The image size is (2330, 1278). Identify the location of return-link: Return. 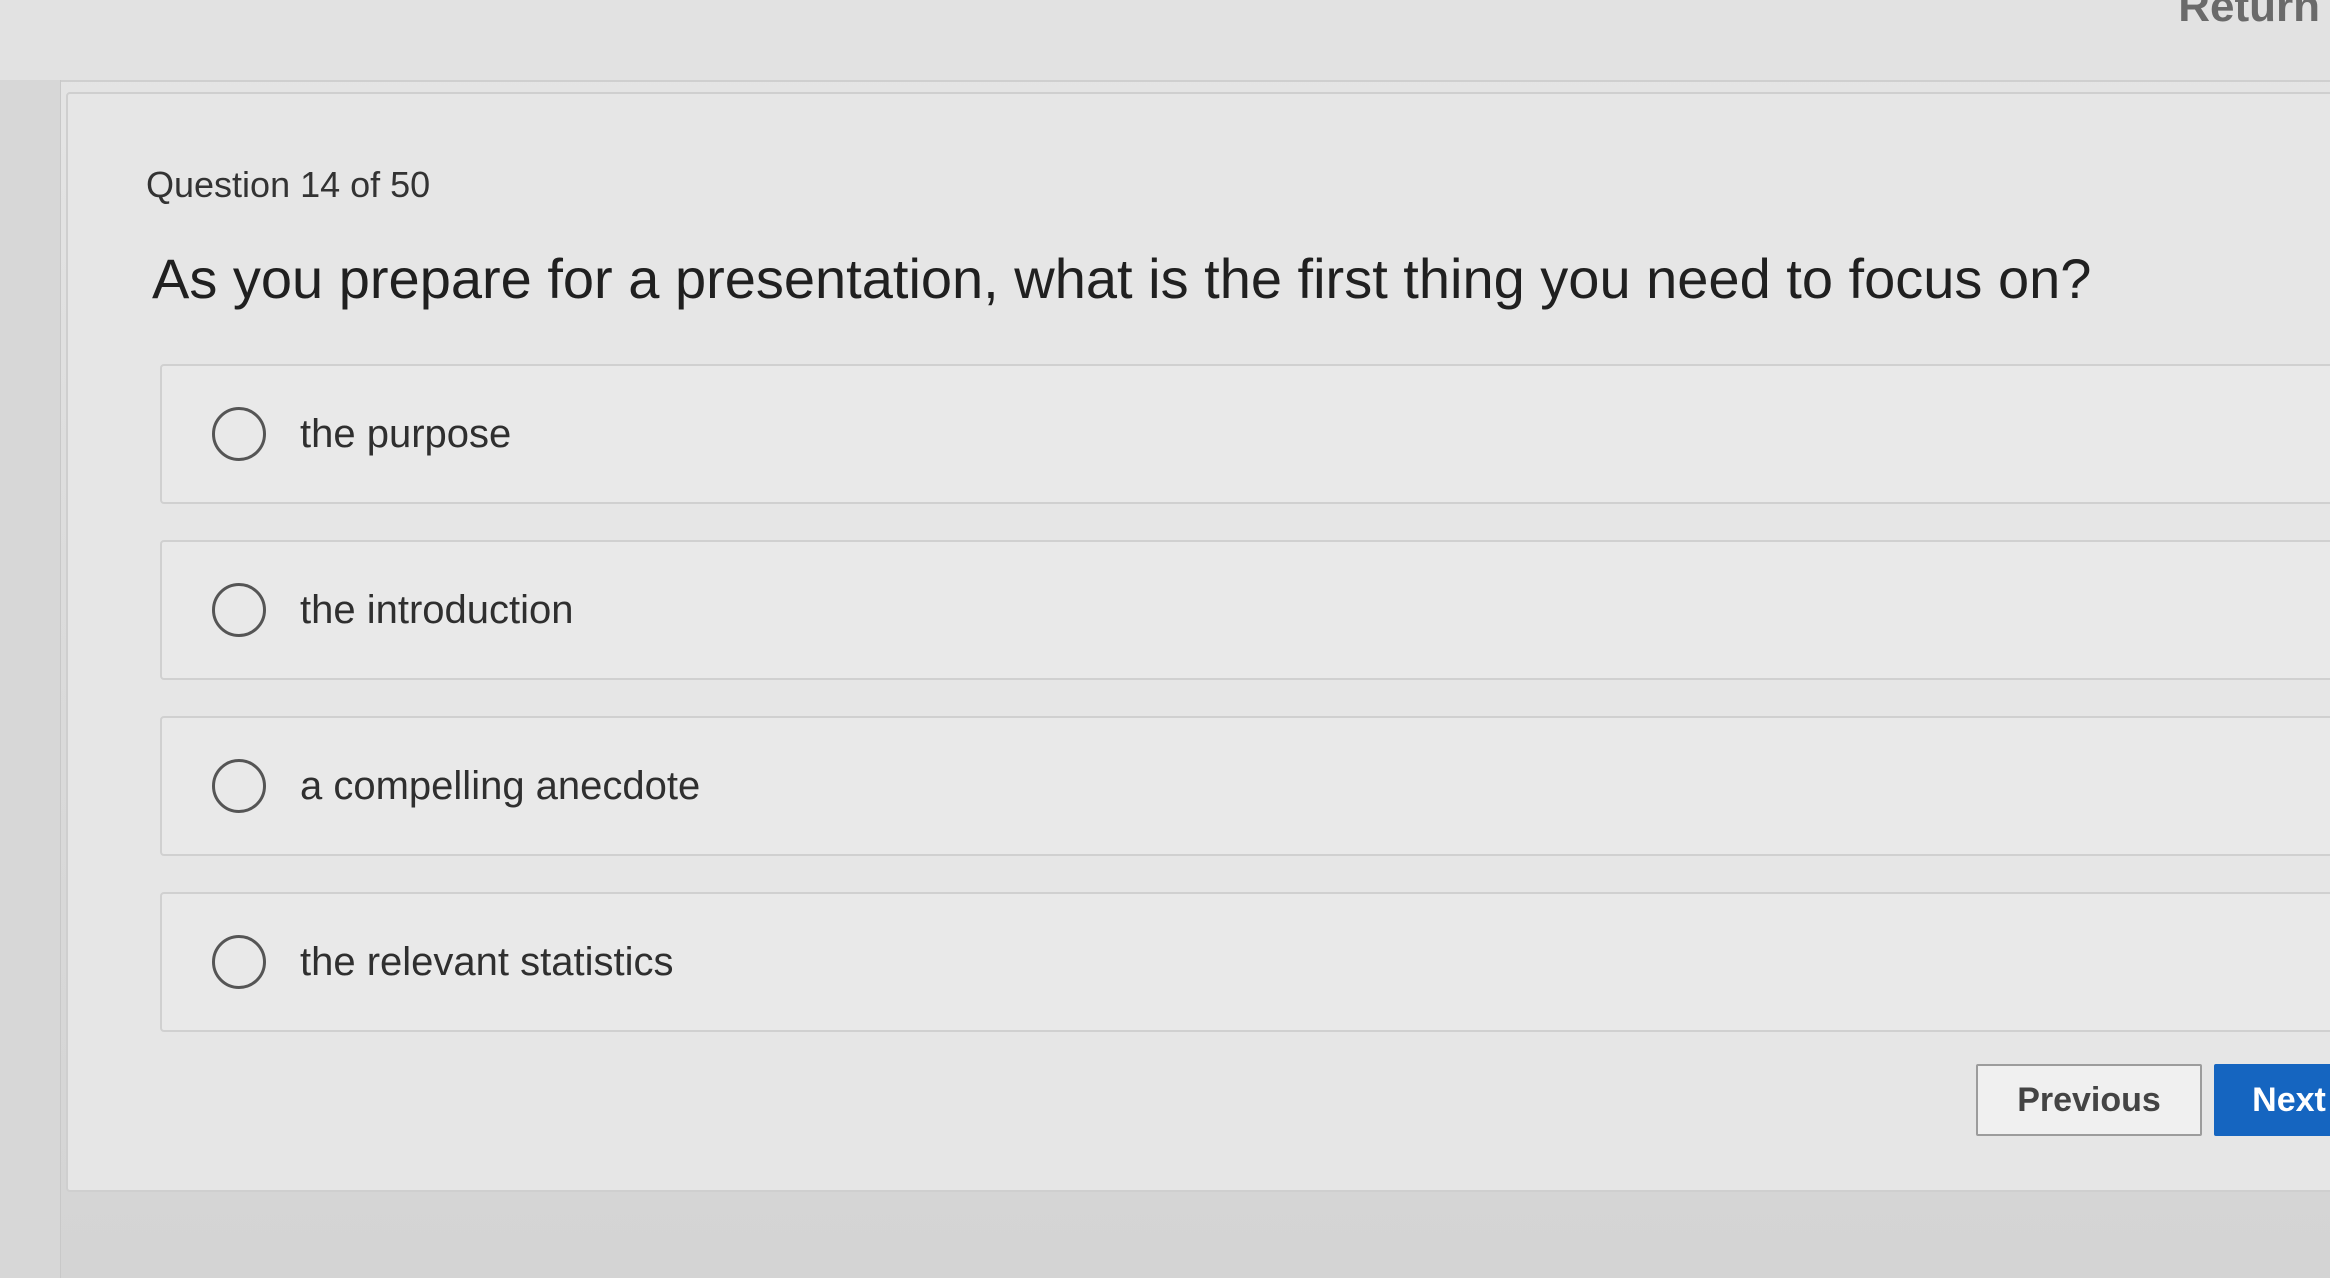
(2249, 16).